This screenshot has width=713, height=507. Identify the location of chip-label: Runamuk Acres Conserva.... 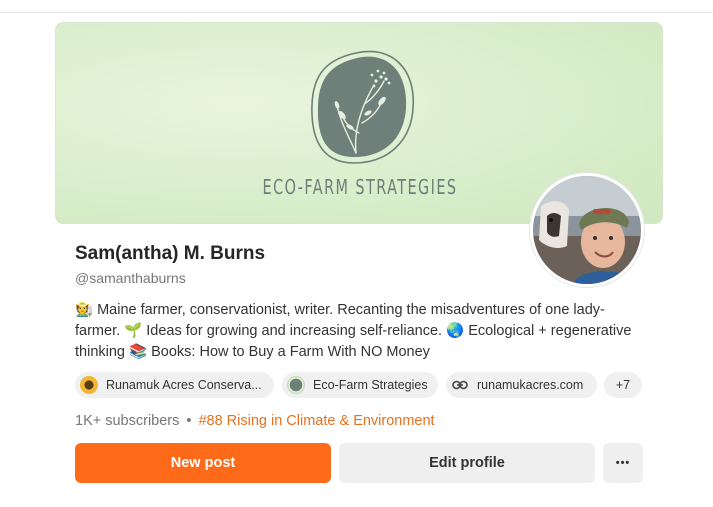
(184, 385).